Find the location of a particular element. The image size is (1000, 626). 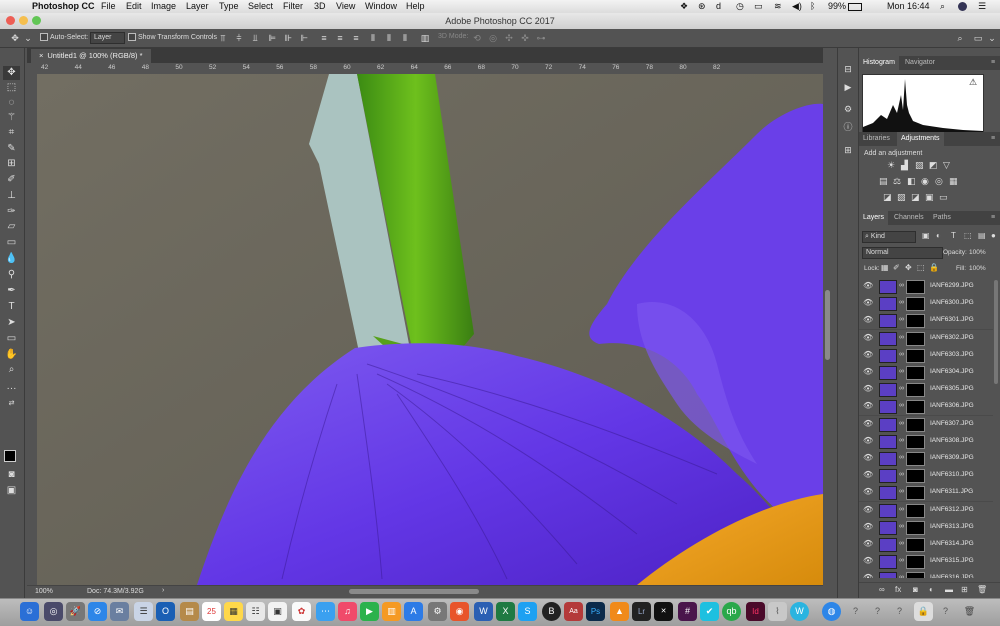

layer-name: IANF6310.JPG is located at coordinates (952, 474).